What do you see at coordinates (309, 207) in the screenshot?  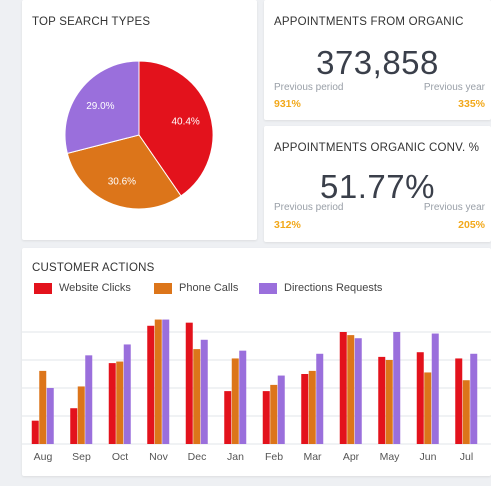 I see `conversion-prev-period-label: Previous period` at bounding box center [309, 207].